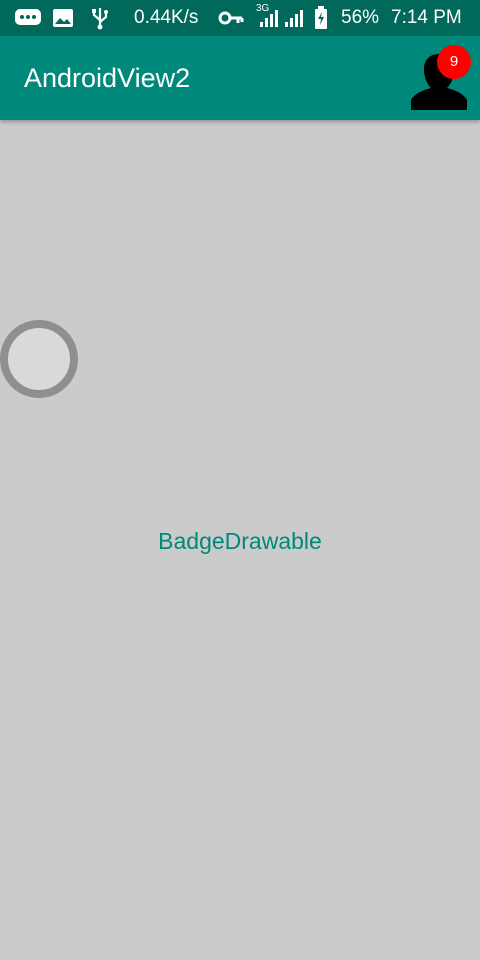 This screenshot has height=960, width=480. I want to click on badge-drawable-label: BadgeDrawable, so click(240, 541).